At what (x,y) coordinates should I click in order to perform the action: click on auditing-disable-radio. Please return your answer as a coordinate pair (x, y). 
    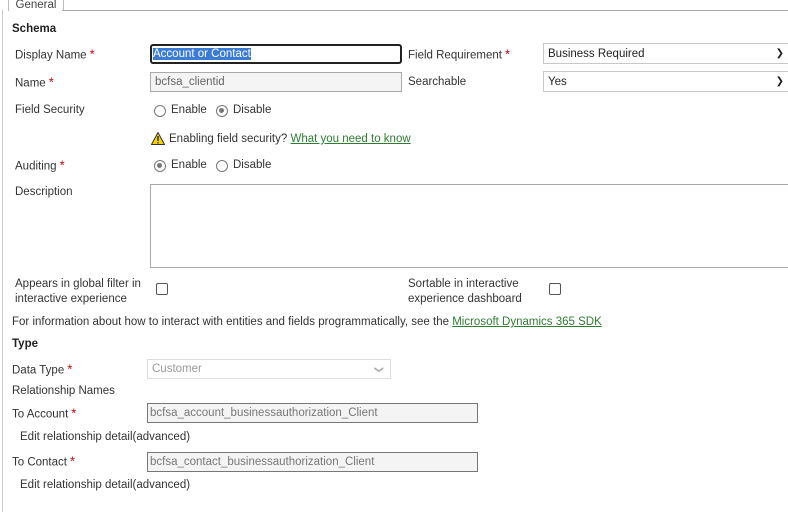
    Looking at the image, I should click on (222, 166).